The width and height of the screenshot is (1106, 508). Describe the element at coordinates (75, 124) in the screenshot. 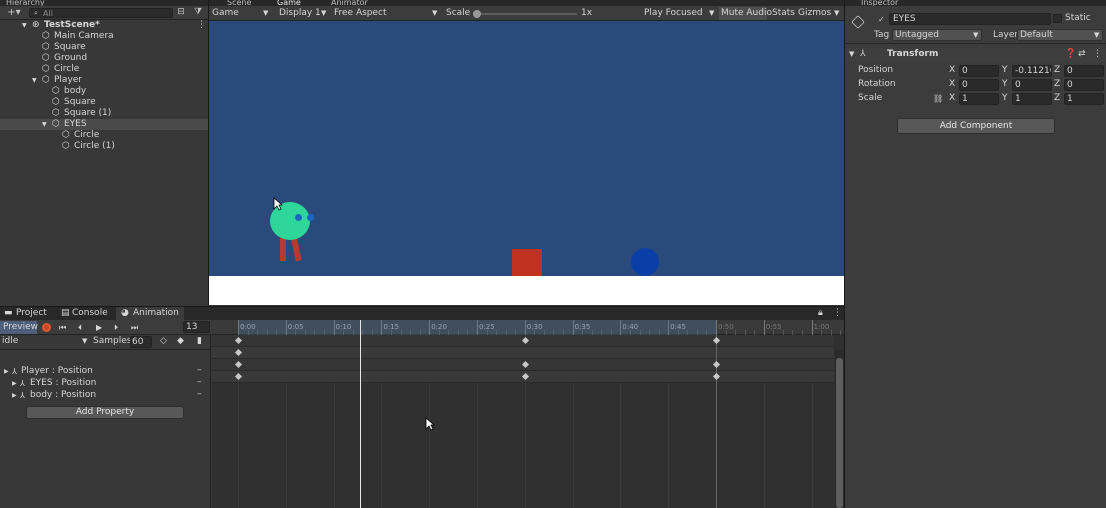

I see `hierarchy-item-label: EYES` at that location.